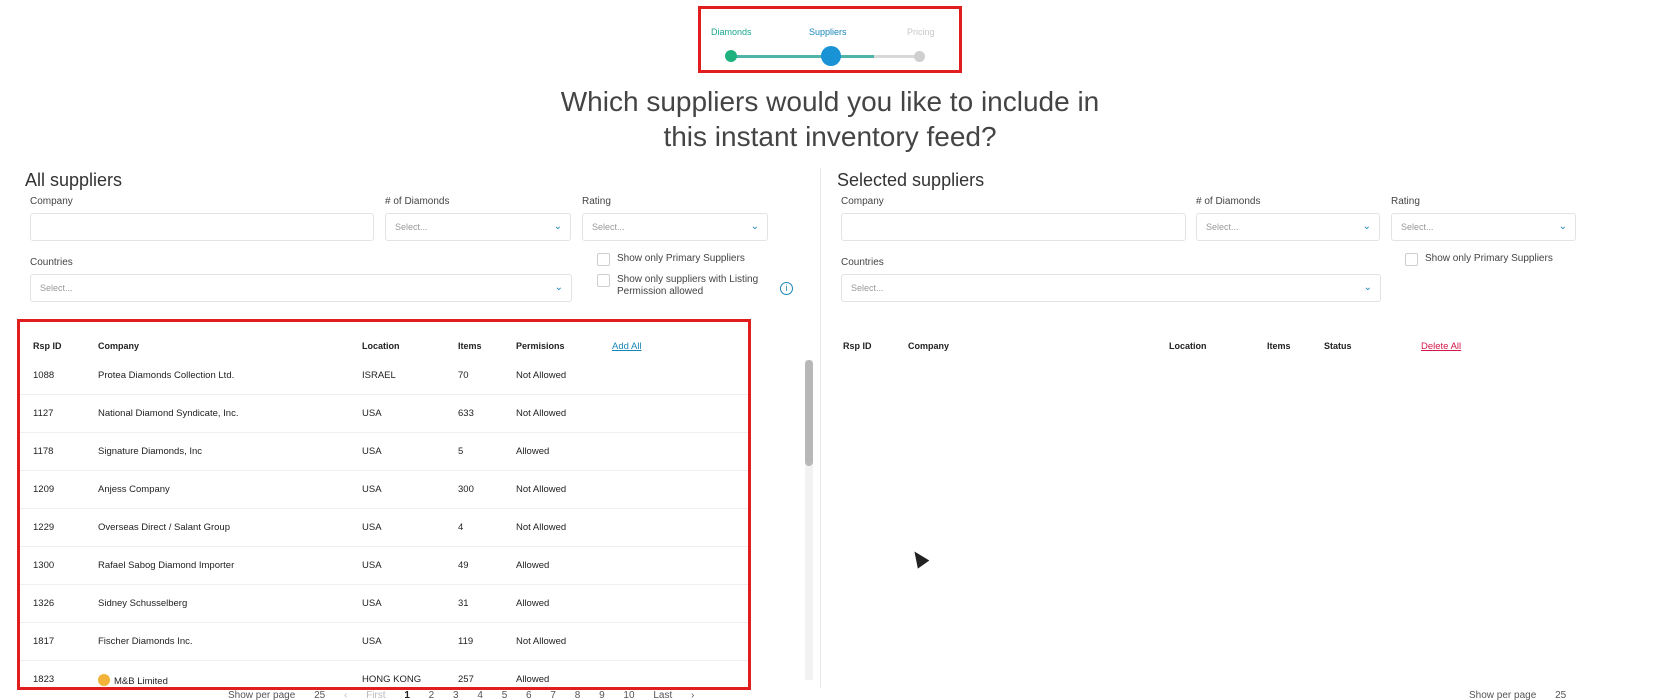 Image resolution: width=1656 pixels, height=700 pixels. I want to click on all-suppliers-title: All suppliers, so click(74, 180).